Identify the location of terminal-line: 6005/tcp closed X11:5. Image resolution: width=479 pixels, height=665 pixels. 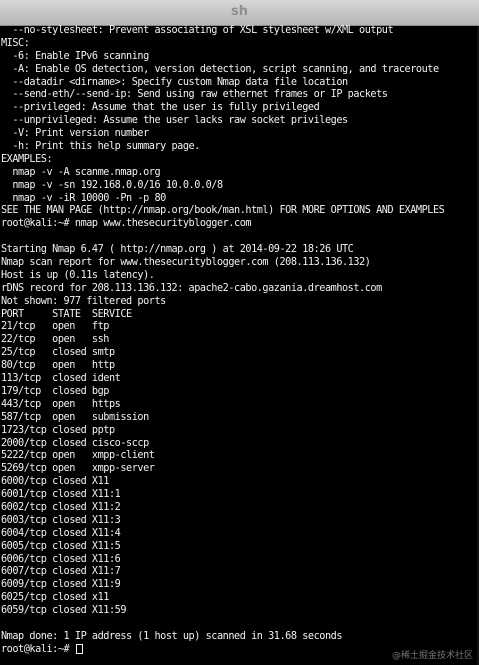
(61, 546).